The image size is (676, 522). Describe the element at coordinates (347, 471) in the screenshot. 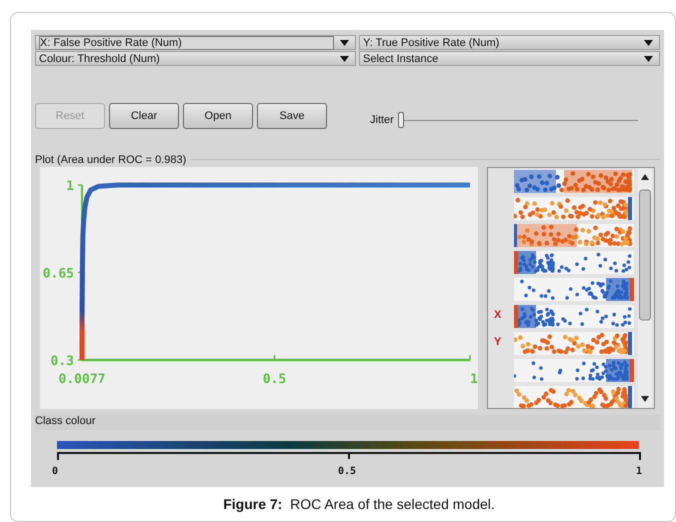

I see `scale-label: 0.5` at that location.